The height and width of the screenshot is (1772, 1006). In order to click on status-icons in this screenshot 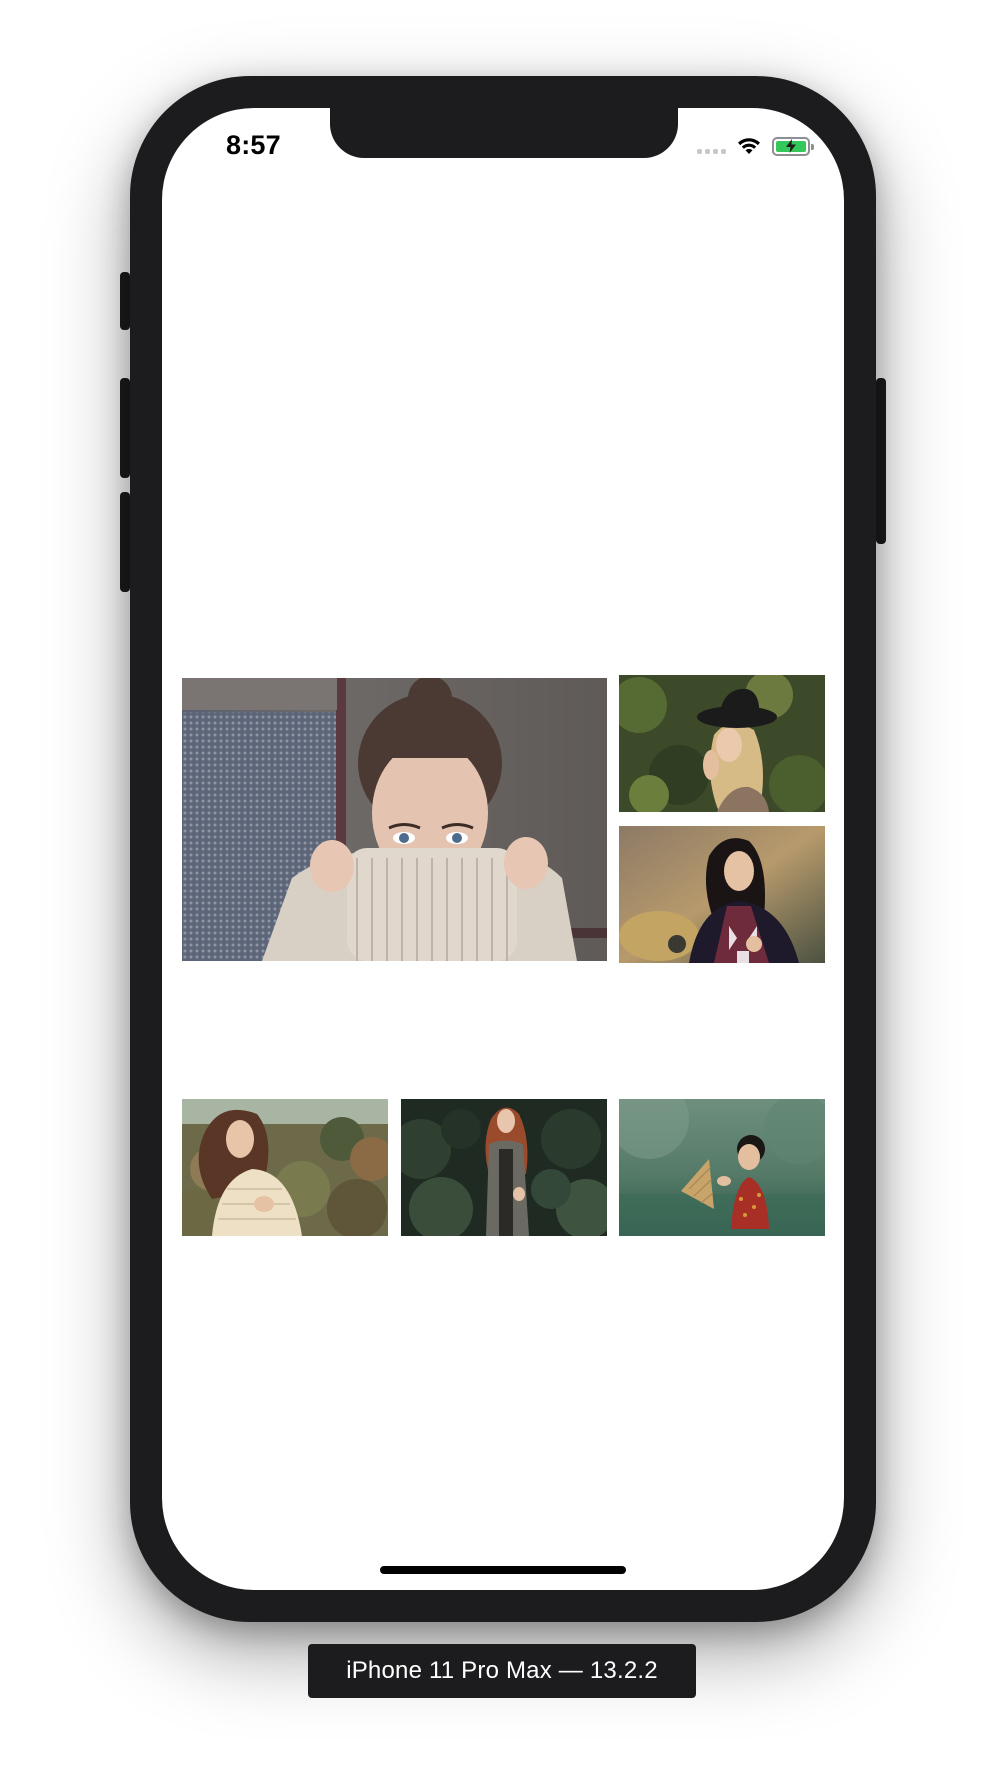, I will do `click(755, 146)`.